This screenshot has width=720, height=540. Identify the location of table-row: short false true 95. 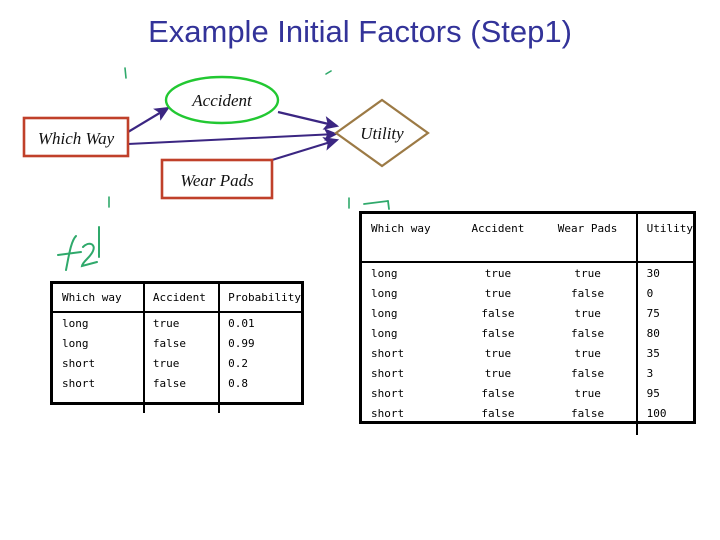
(527, 393).